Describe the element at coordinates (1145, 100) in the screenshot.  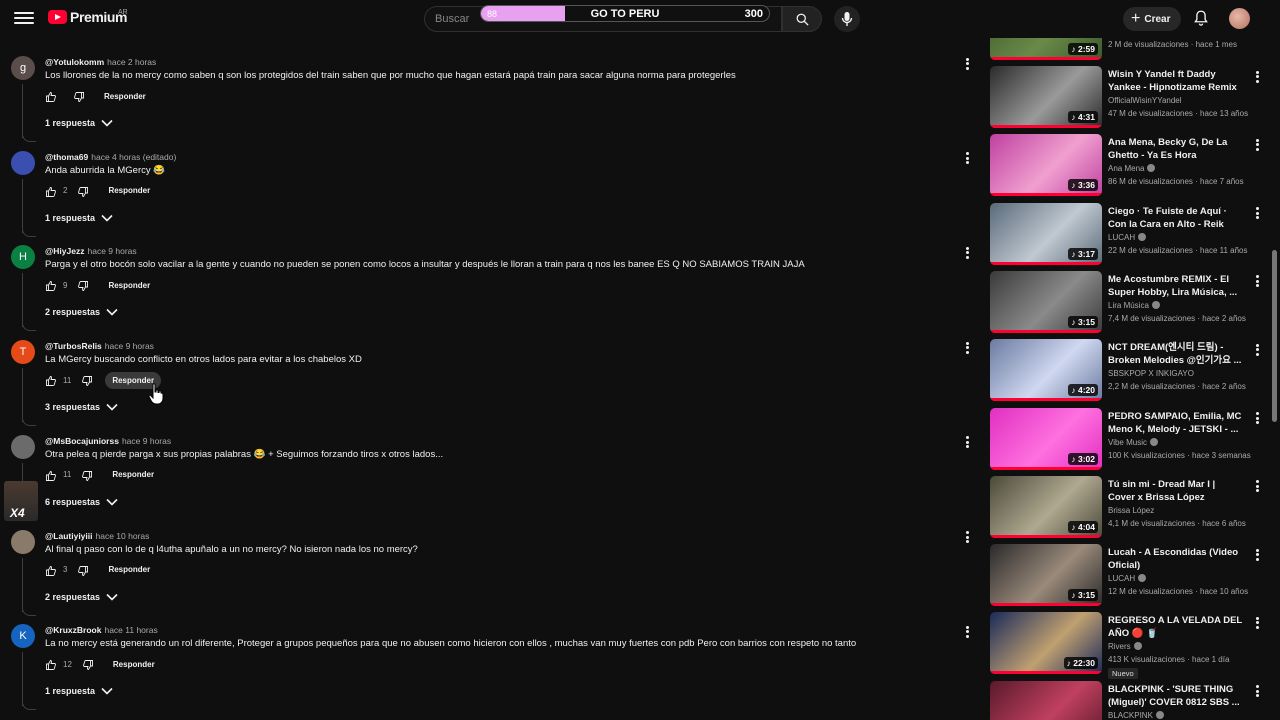
I see `video-channel: OfficialWisinYYandel` at that location.